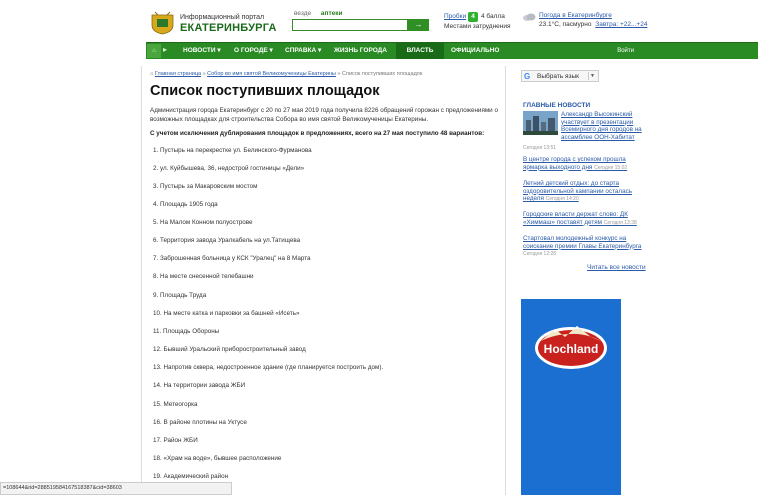  I want to click on all-news-link: Читать все новости, so click(616, 267).